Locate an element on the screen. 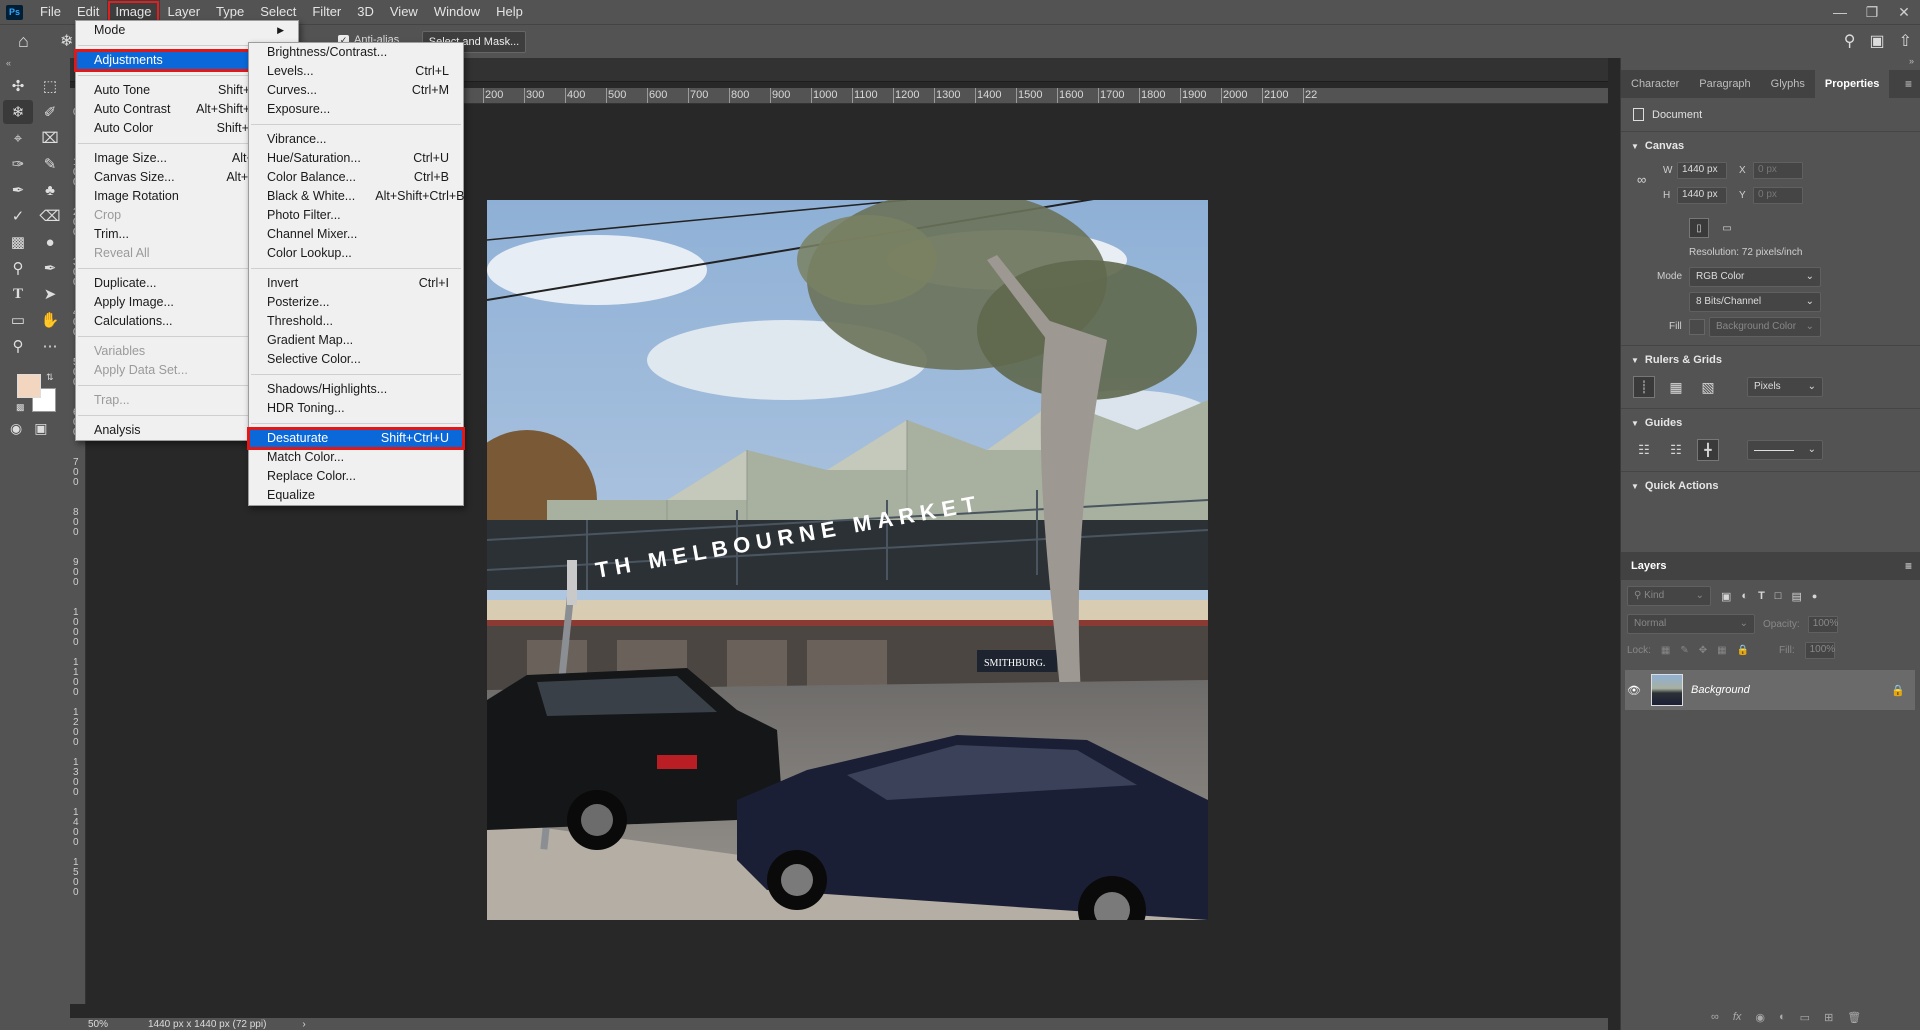 The width and height of the screenshot is (1920, 1030). filter-adjustment-icon: ◐ is located at coordinates (1744, 596).